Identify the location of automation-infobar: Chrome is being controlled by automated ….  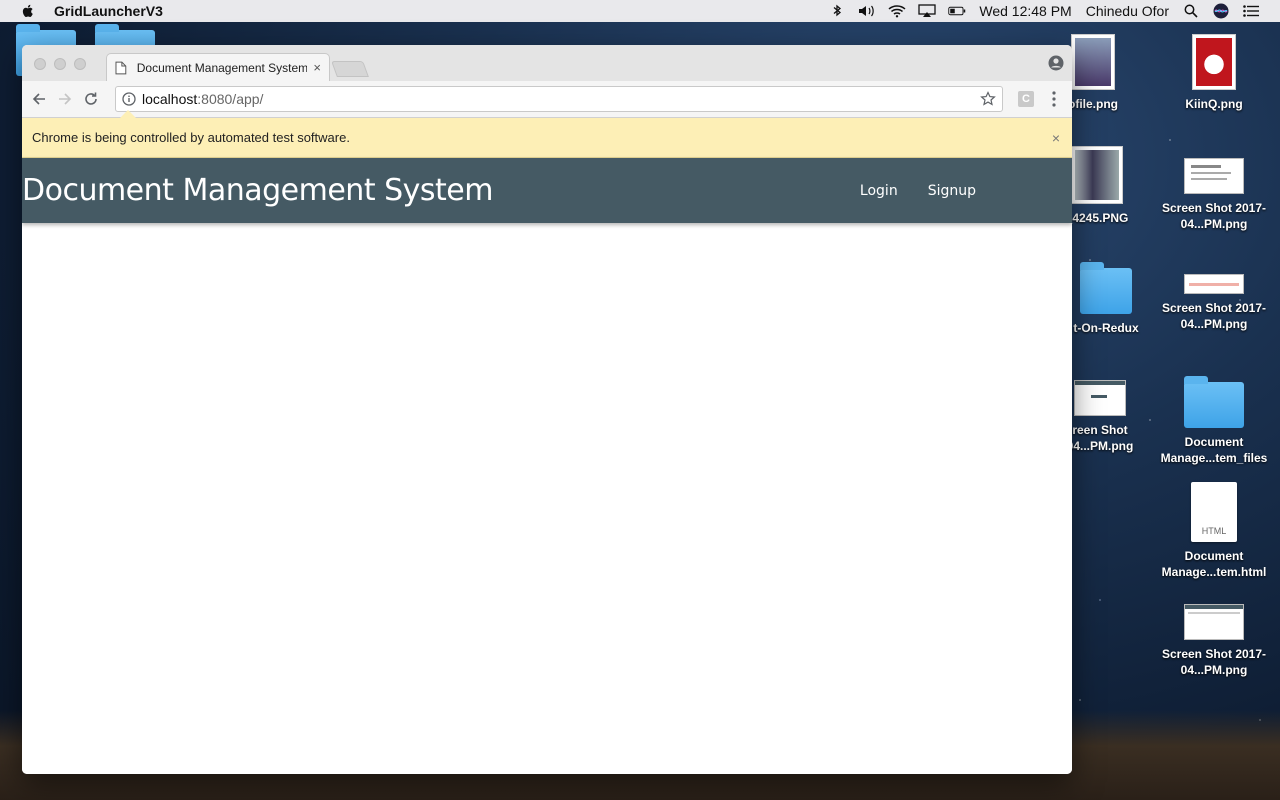
(547, 134).